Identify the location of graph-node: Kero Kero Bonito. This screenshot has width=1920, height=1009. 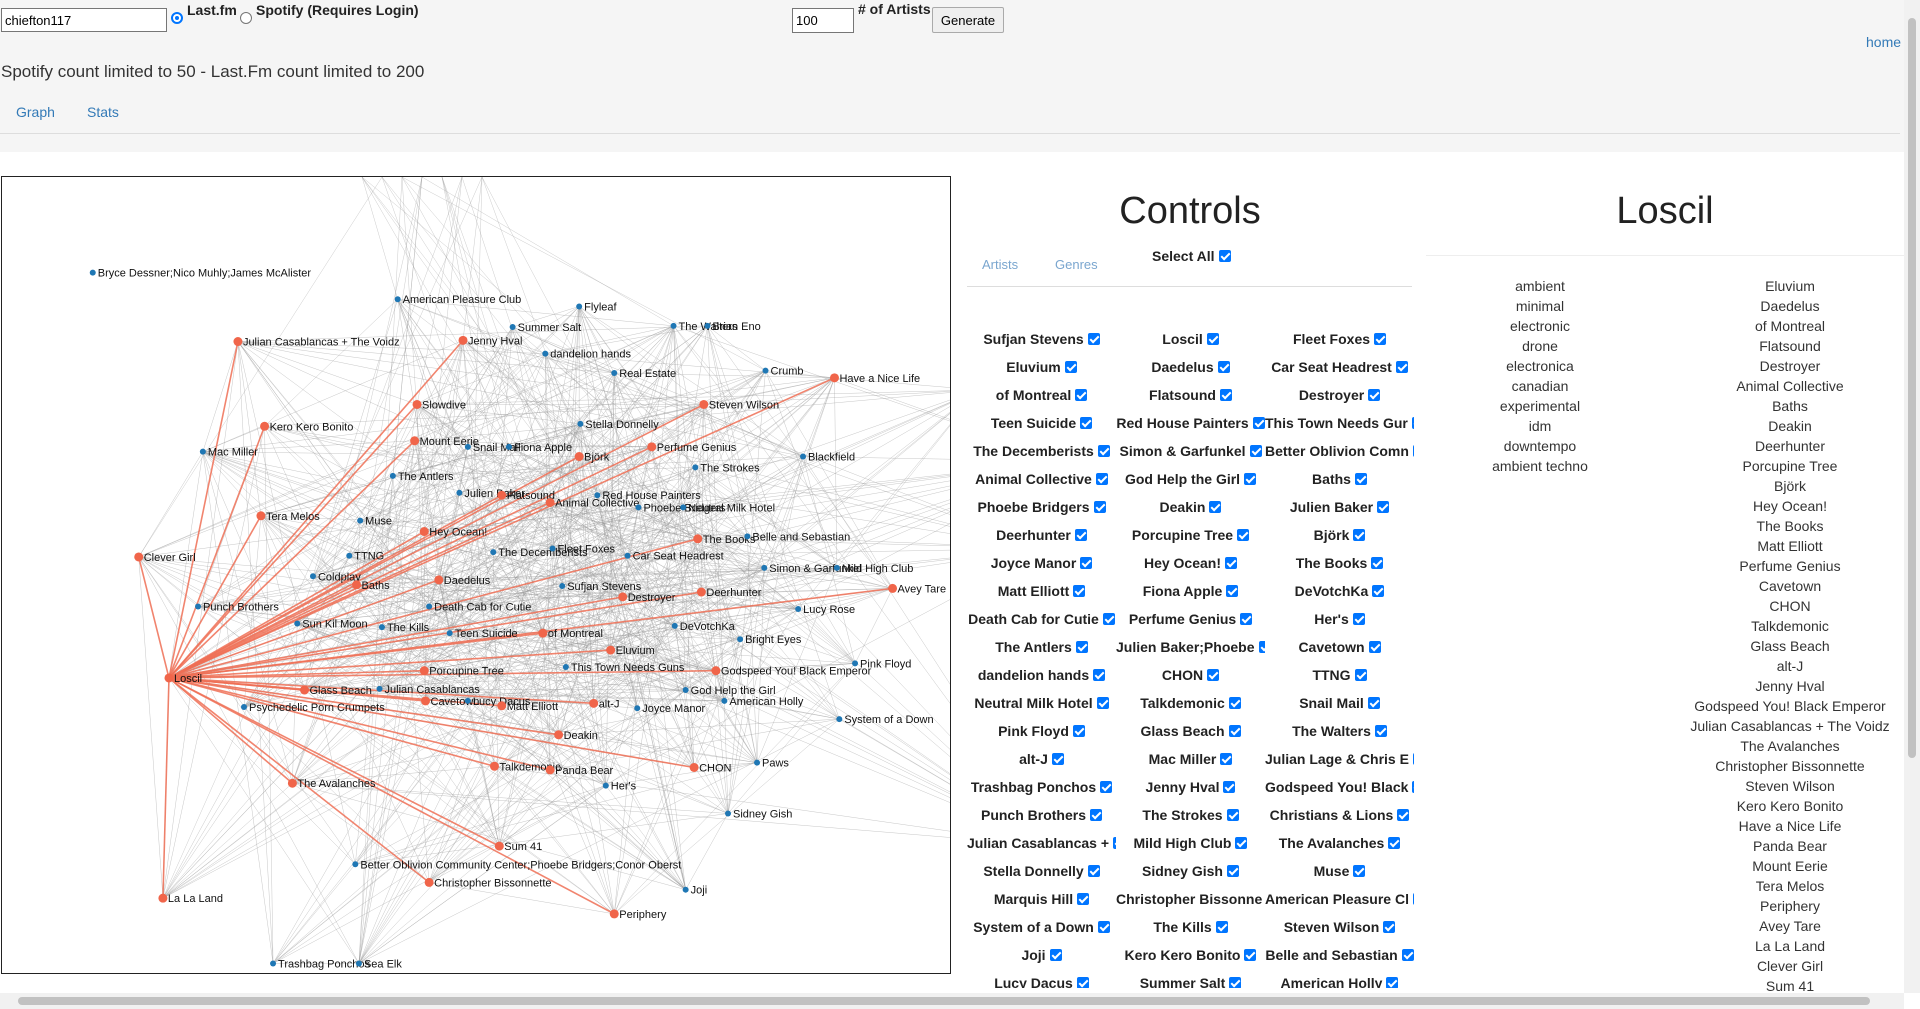
(306, 427).